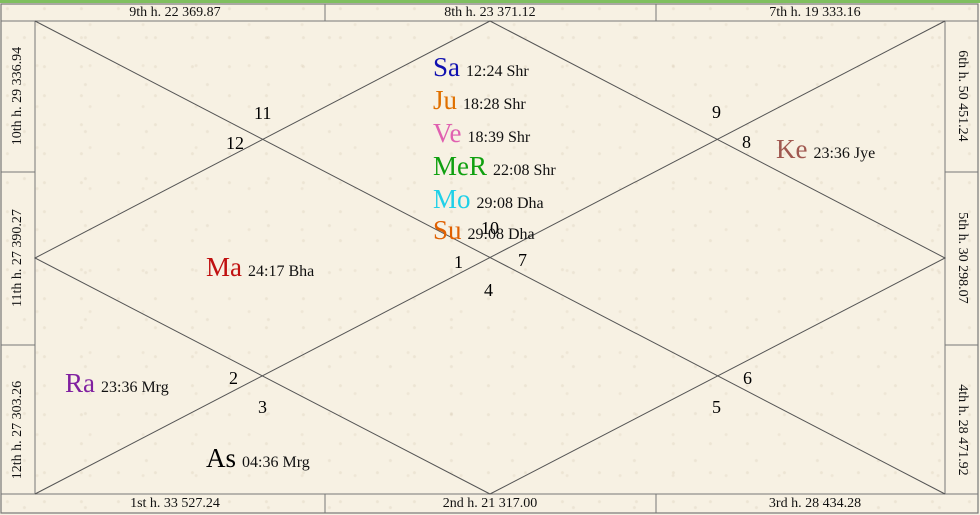 The height and width of the screenshot is (515, 980). What do you see at coordinates (446, 67) in the screenshot?
I see `planet-saturn-name: Sa` at bounding box center [446, 67].